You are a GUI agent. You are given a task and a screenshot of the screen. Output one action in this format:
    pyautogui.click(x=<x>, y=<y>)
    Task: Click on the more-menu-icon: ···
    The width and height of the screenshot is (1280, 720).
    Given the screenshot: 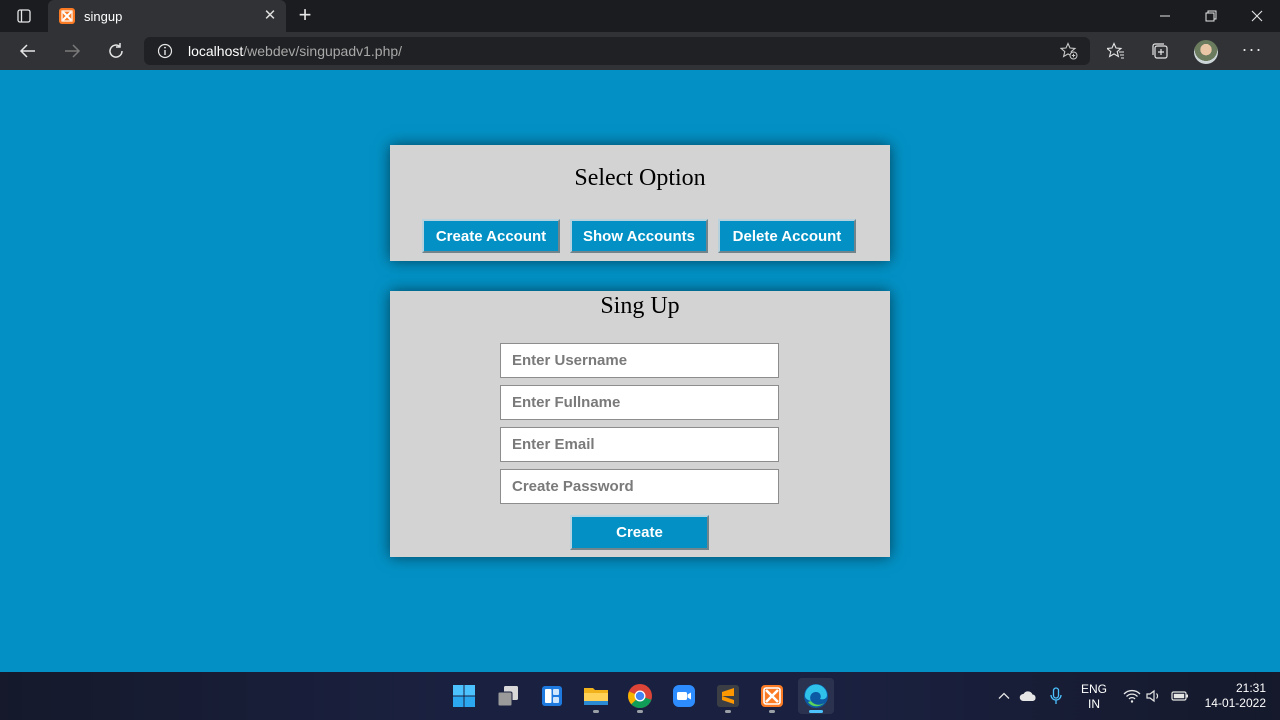 What is the action you would take?
    pyautogui.click(x=1252, y=51)
    